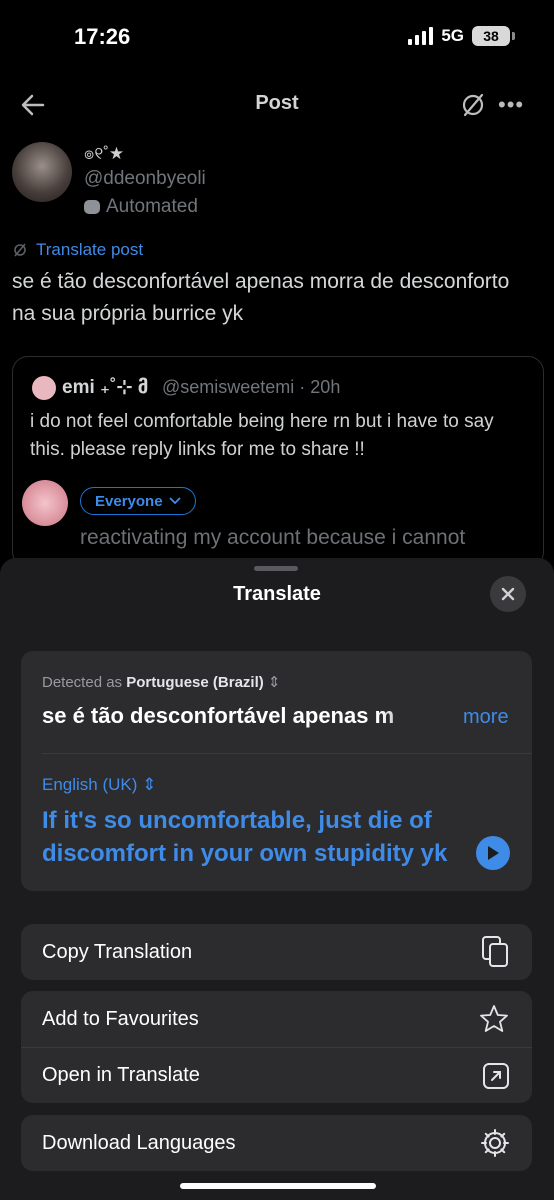 Image resolution: width=554 pixels, height=1200 pixels. Describe the element at coordinates (82, 682) in the screenshot. I see `detected-prefix: Detected as` at that location.